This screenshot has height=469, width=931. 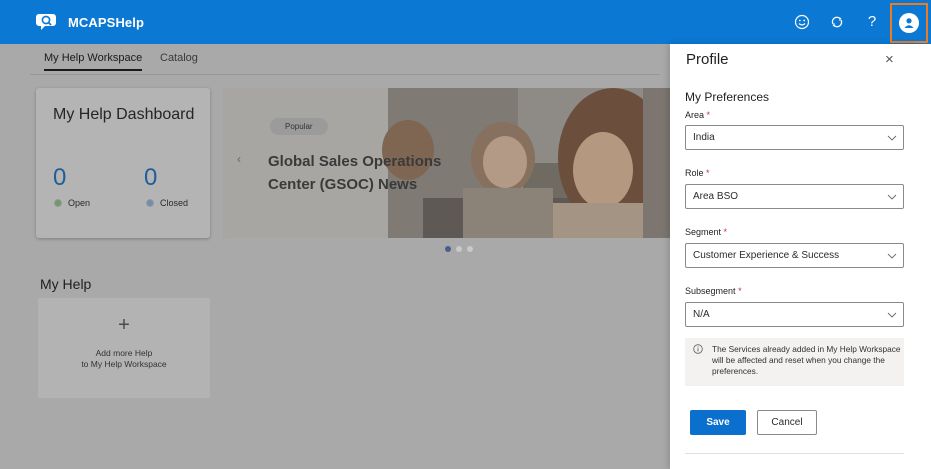 What do you see at coordinates (710, 291) in the screenshot?
I see `subsegment-label-text: Subsegment` at bounding box center [710, 291].